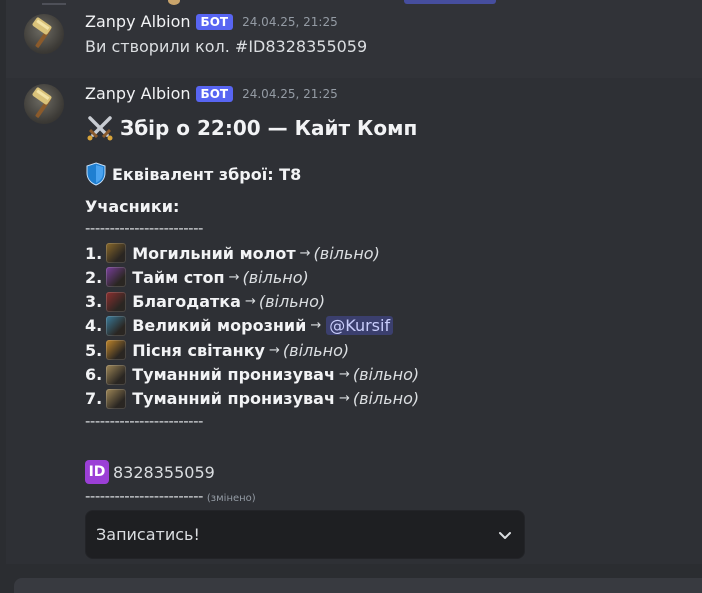  I want to click on participant-slot: 5. Пісня світанку → (вільно), so click(217, 350).